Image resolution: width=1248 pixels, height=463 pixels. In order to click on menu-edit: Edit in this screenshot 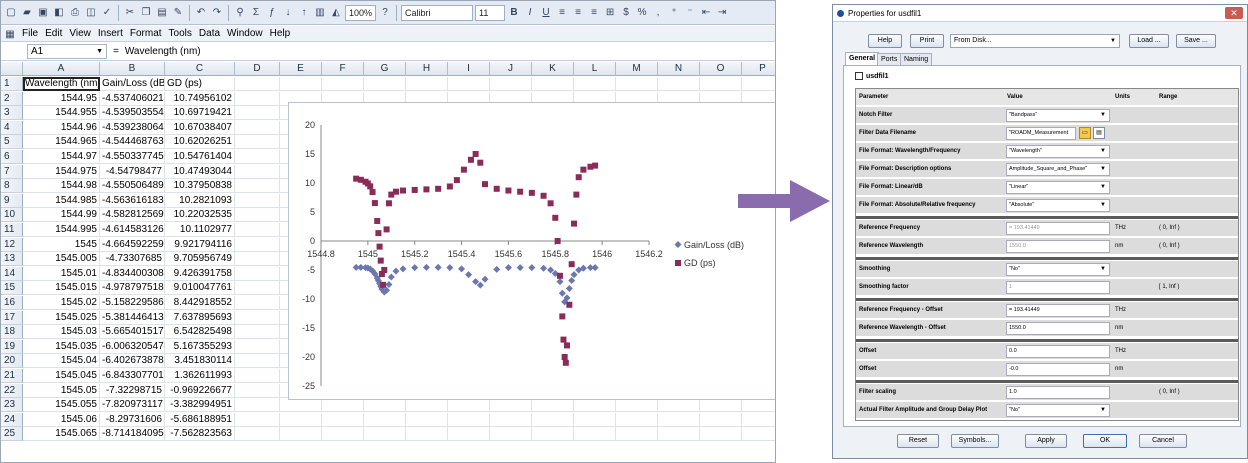, I will do `click(53, 34)`.